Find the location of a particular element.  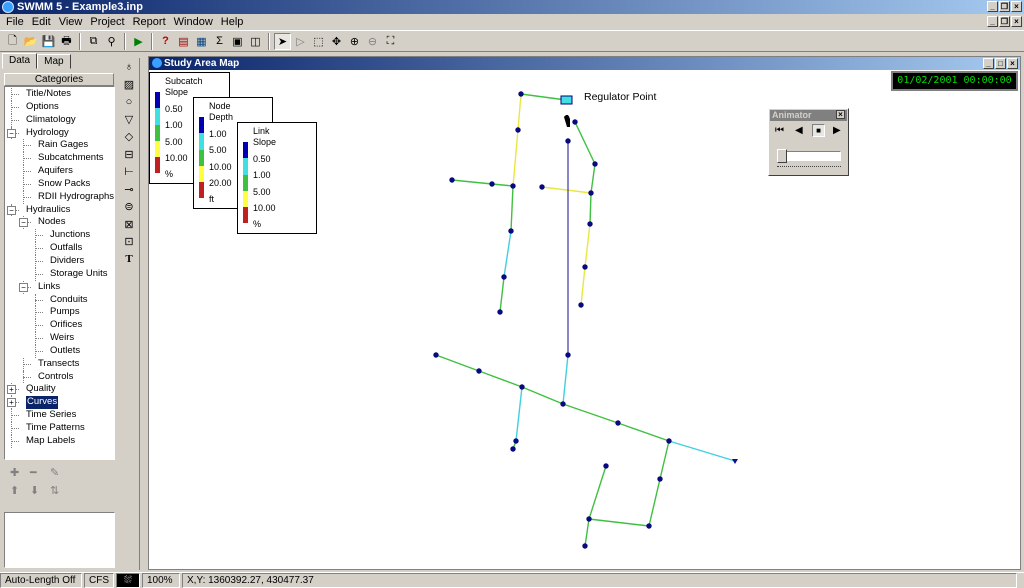

tree-item-nodes: − Nodes is located at coordinates (59, 223).